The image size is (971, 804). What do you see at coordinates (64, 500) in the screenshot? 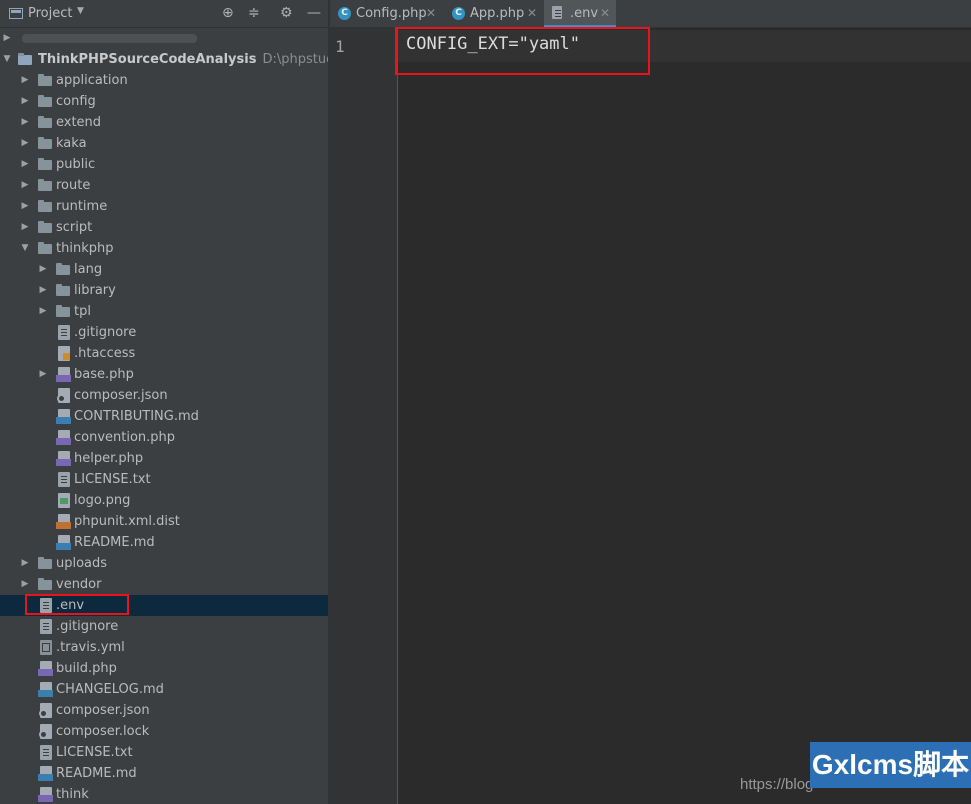
I see `image-file-icon` at bounding box center [64, 500].